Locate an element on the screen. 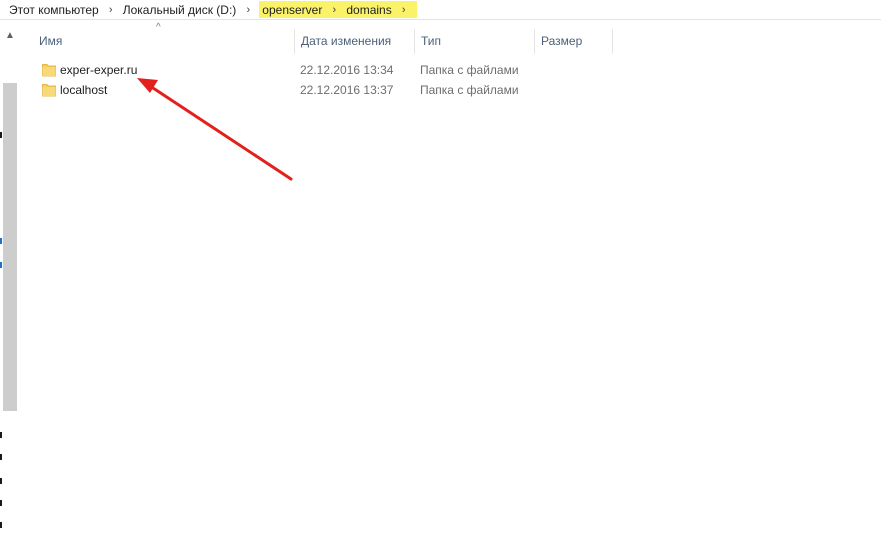  breadcrumb-item-domains: domains is located at coordinates (368, 10).